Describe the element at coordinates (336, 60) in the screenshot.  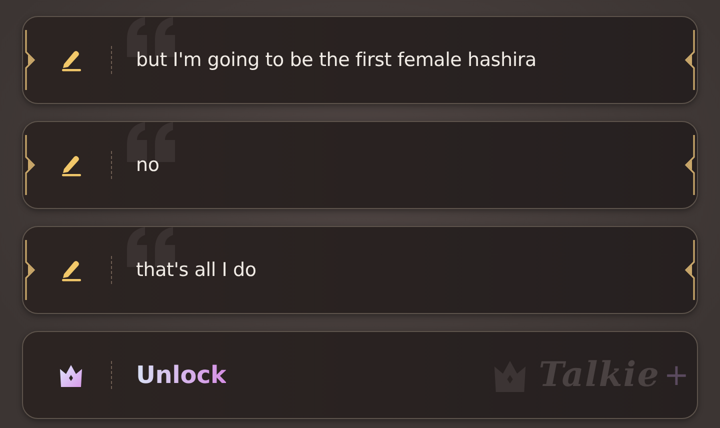
I see `reply-text: but I'm going to be the first female hashira` at that location.